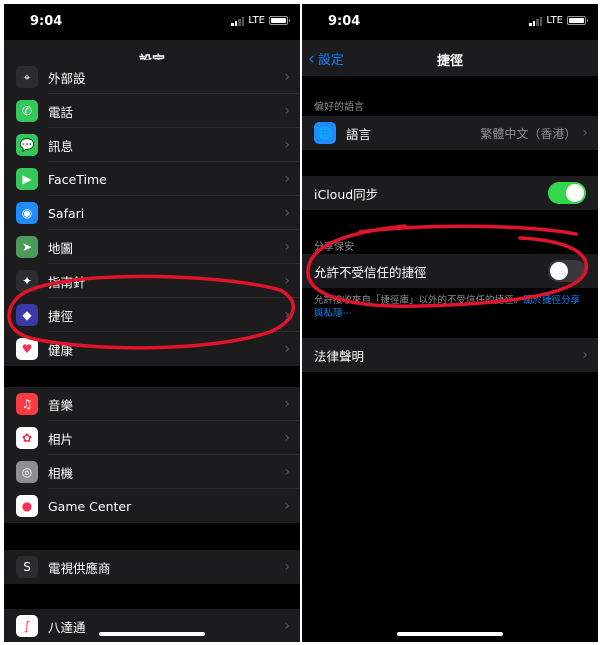  Describe the element at coordinates (339, 356) in the screenshot. I see `legal-label: 法律聲明` at that location.